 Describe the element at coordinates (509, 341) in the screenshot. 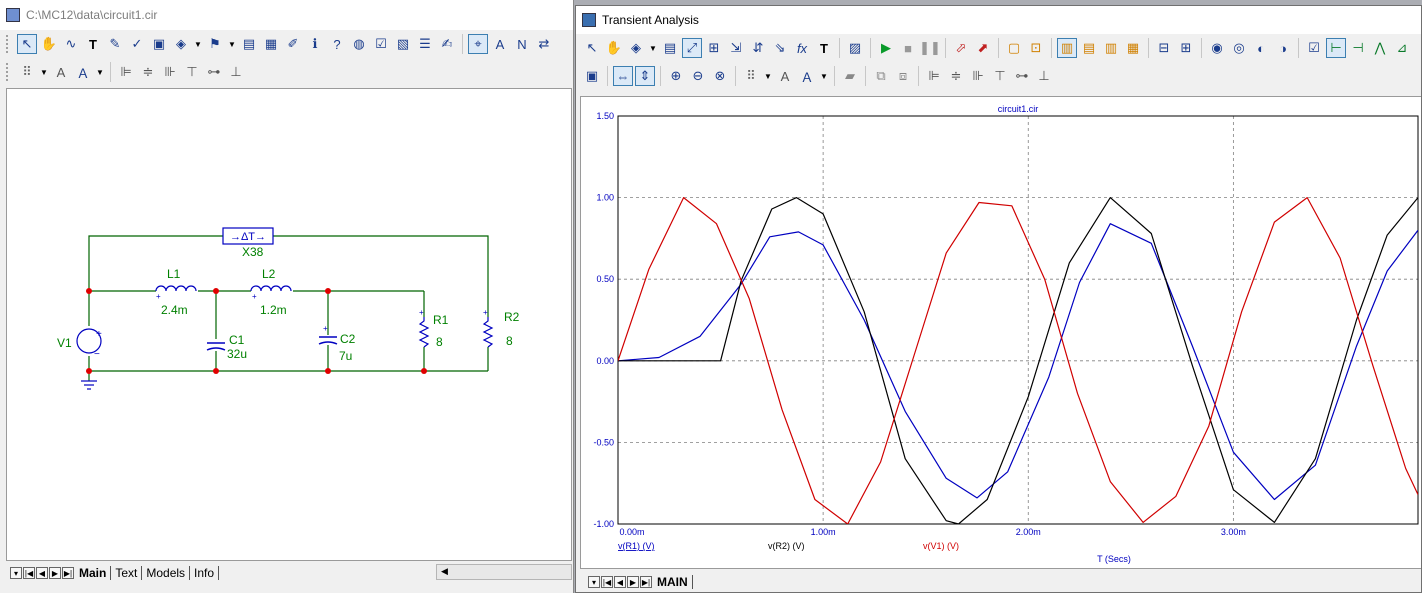

I see `r2-value: 8` at that location.